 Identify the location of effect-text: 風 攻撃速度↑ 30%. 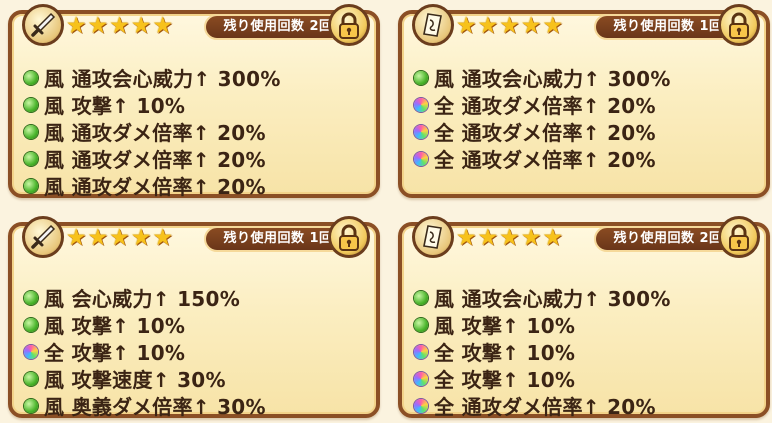
(135, 380).